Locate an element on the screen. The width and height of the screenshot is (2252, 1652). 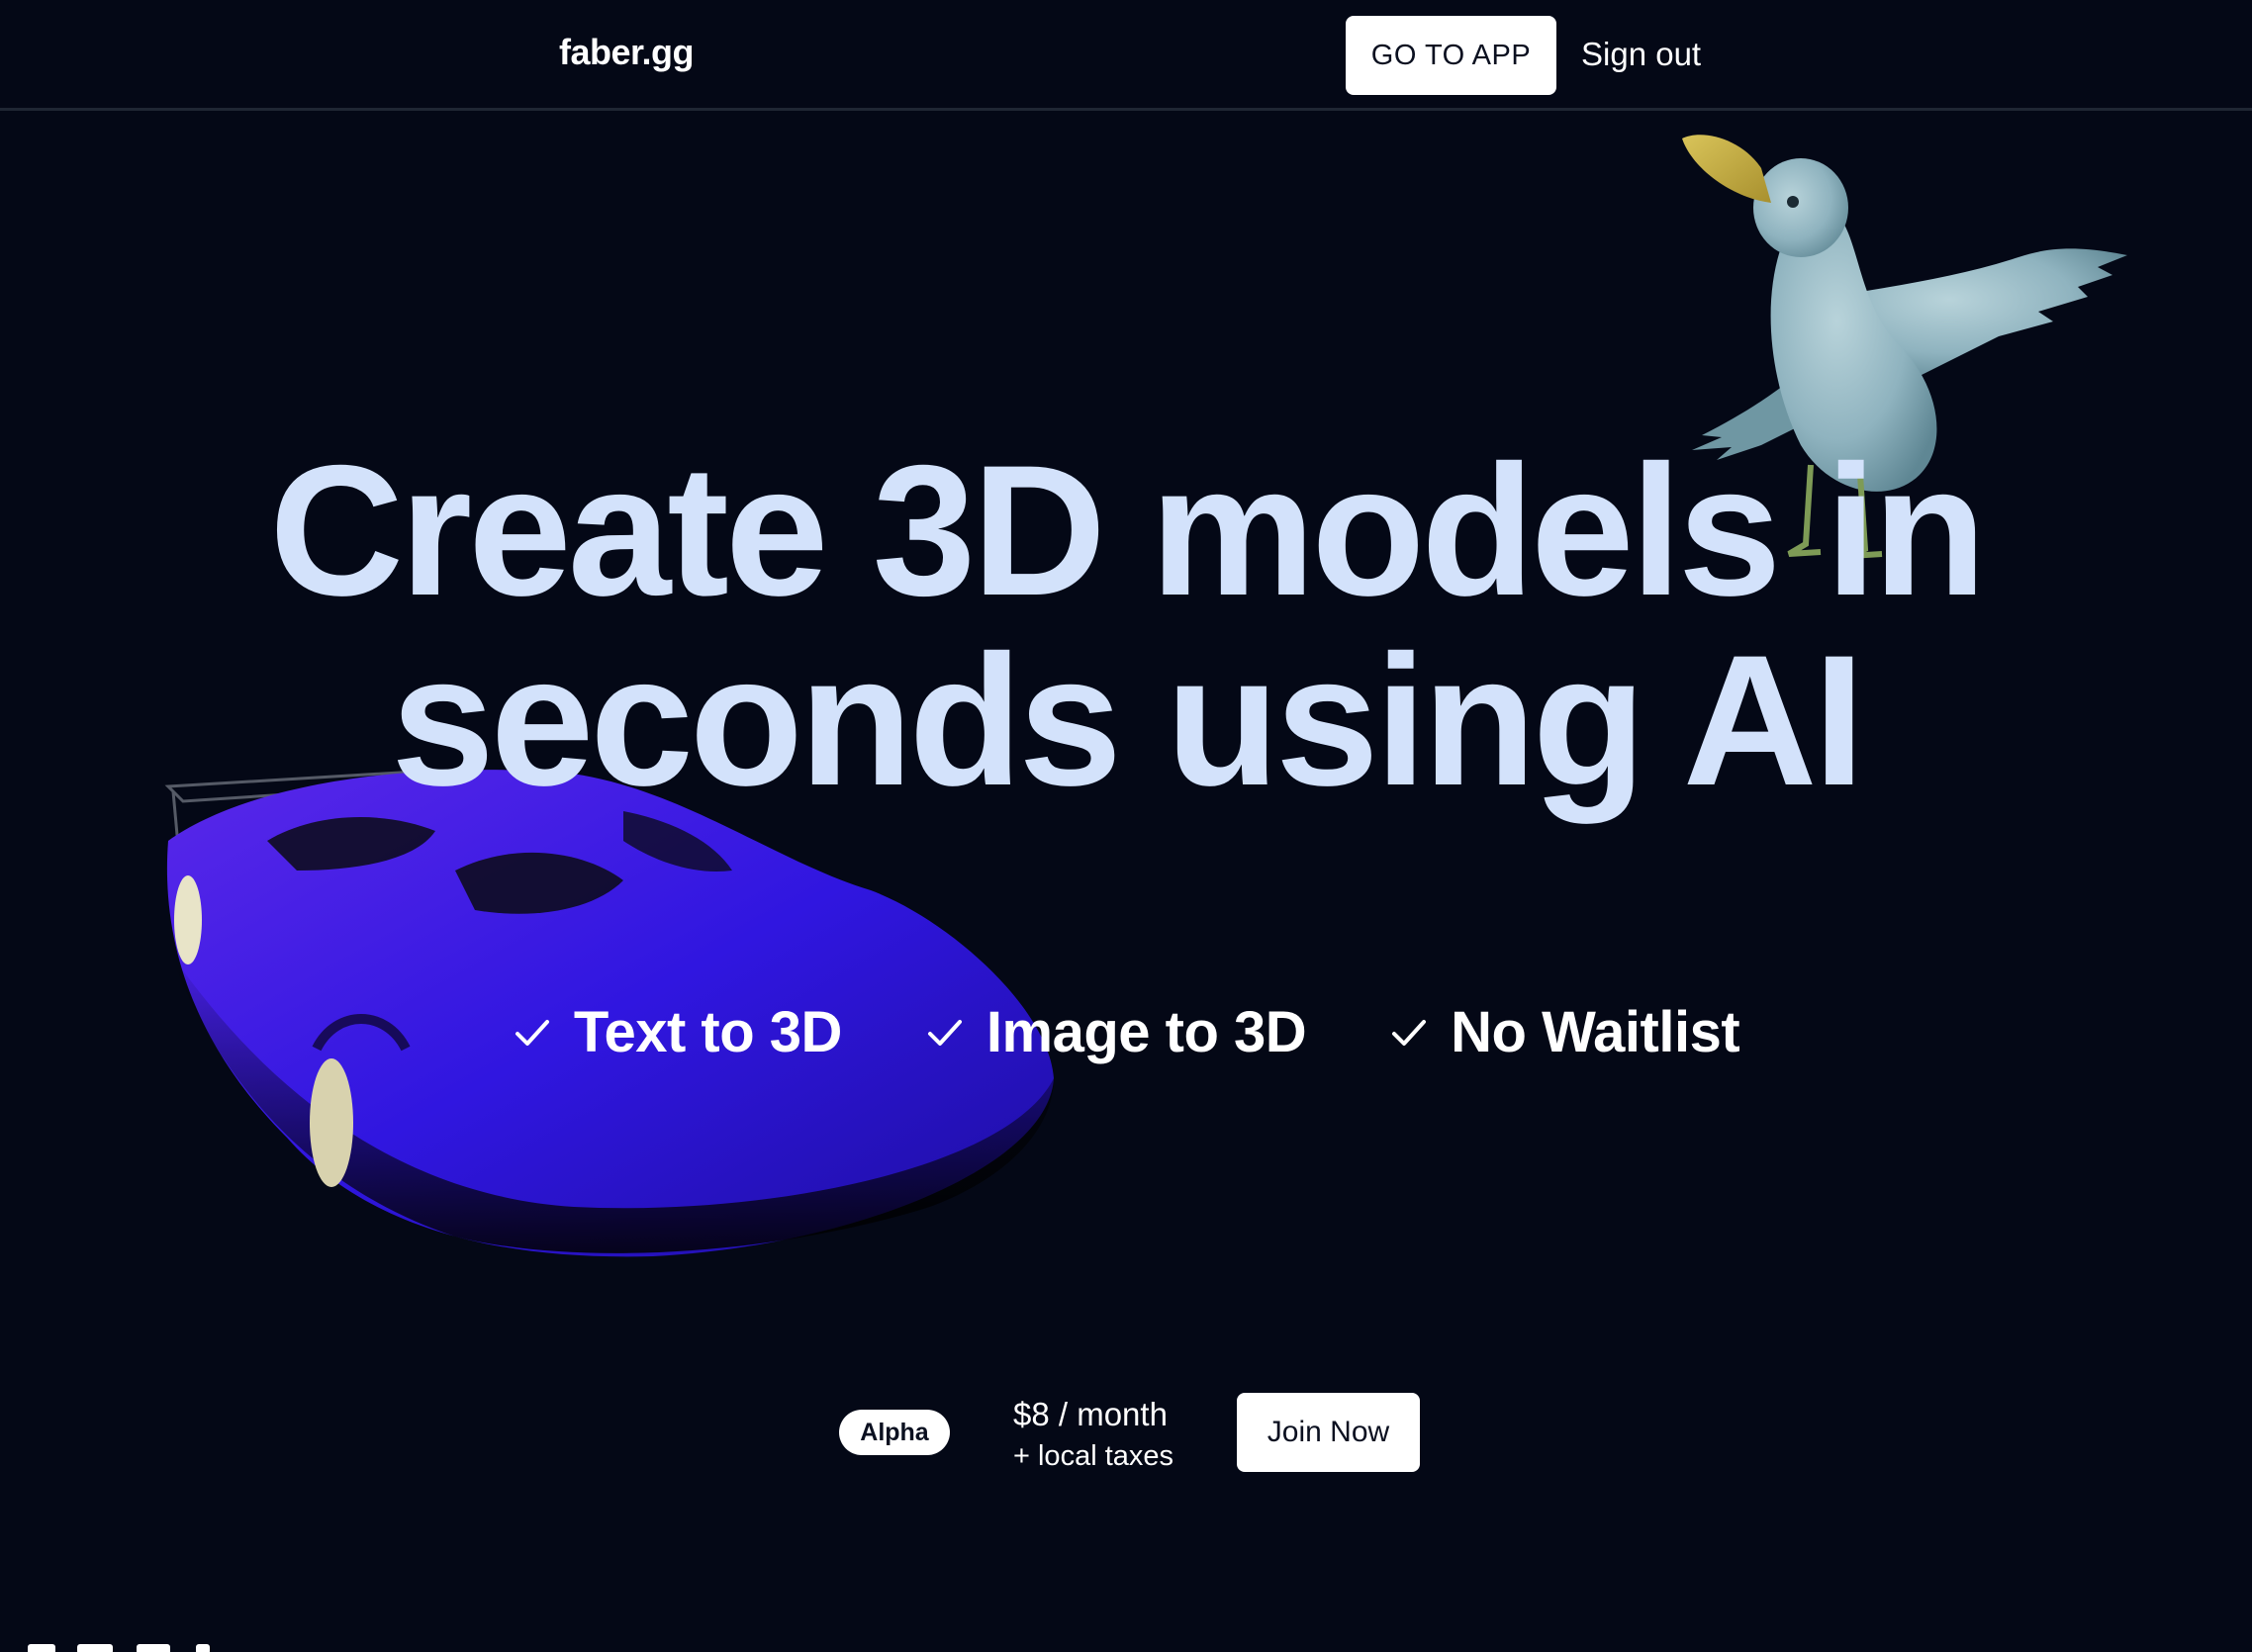
sign-out-link: Sign out is located at coordinates (1641, 54).